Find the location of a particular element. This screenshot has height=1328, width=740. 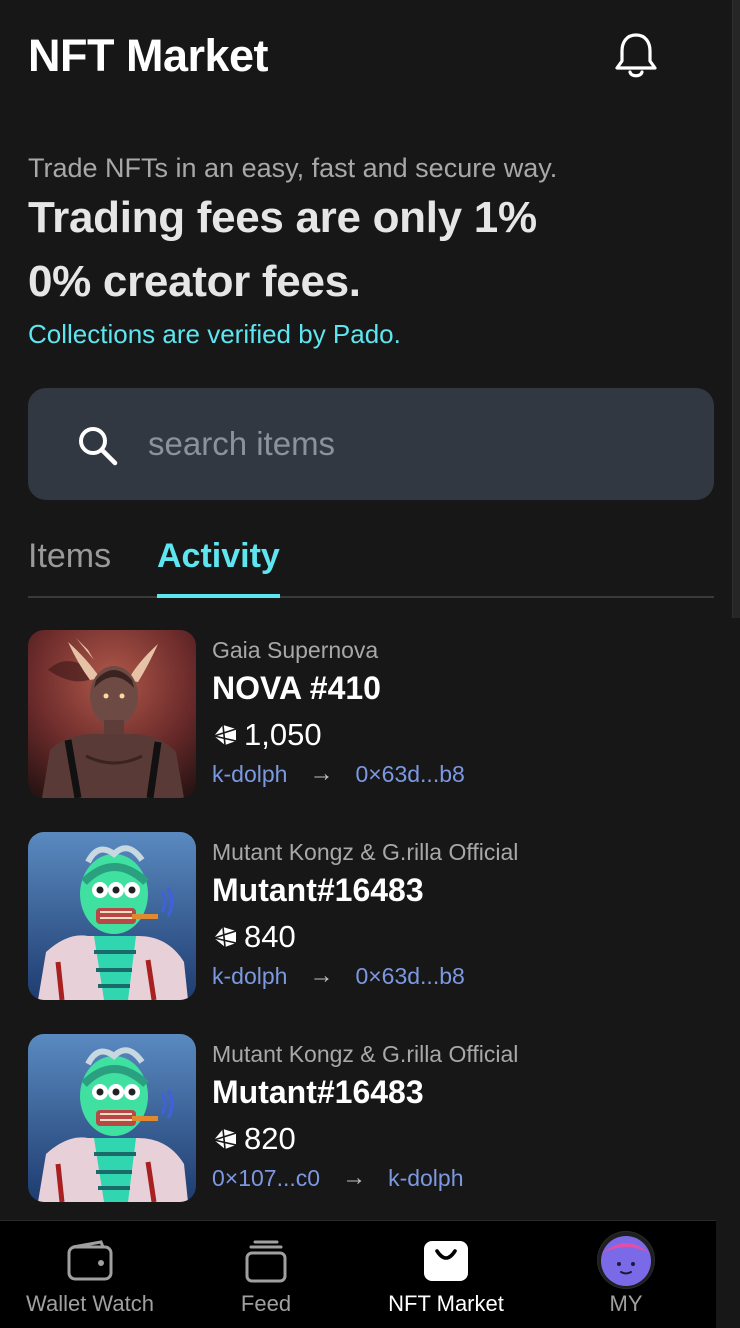

nav-label: Feed is located at coordinates (266, 1303).